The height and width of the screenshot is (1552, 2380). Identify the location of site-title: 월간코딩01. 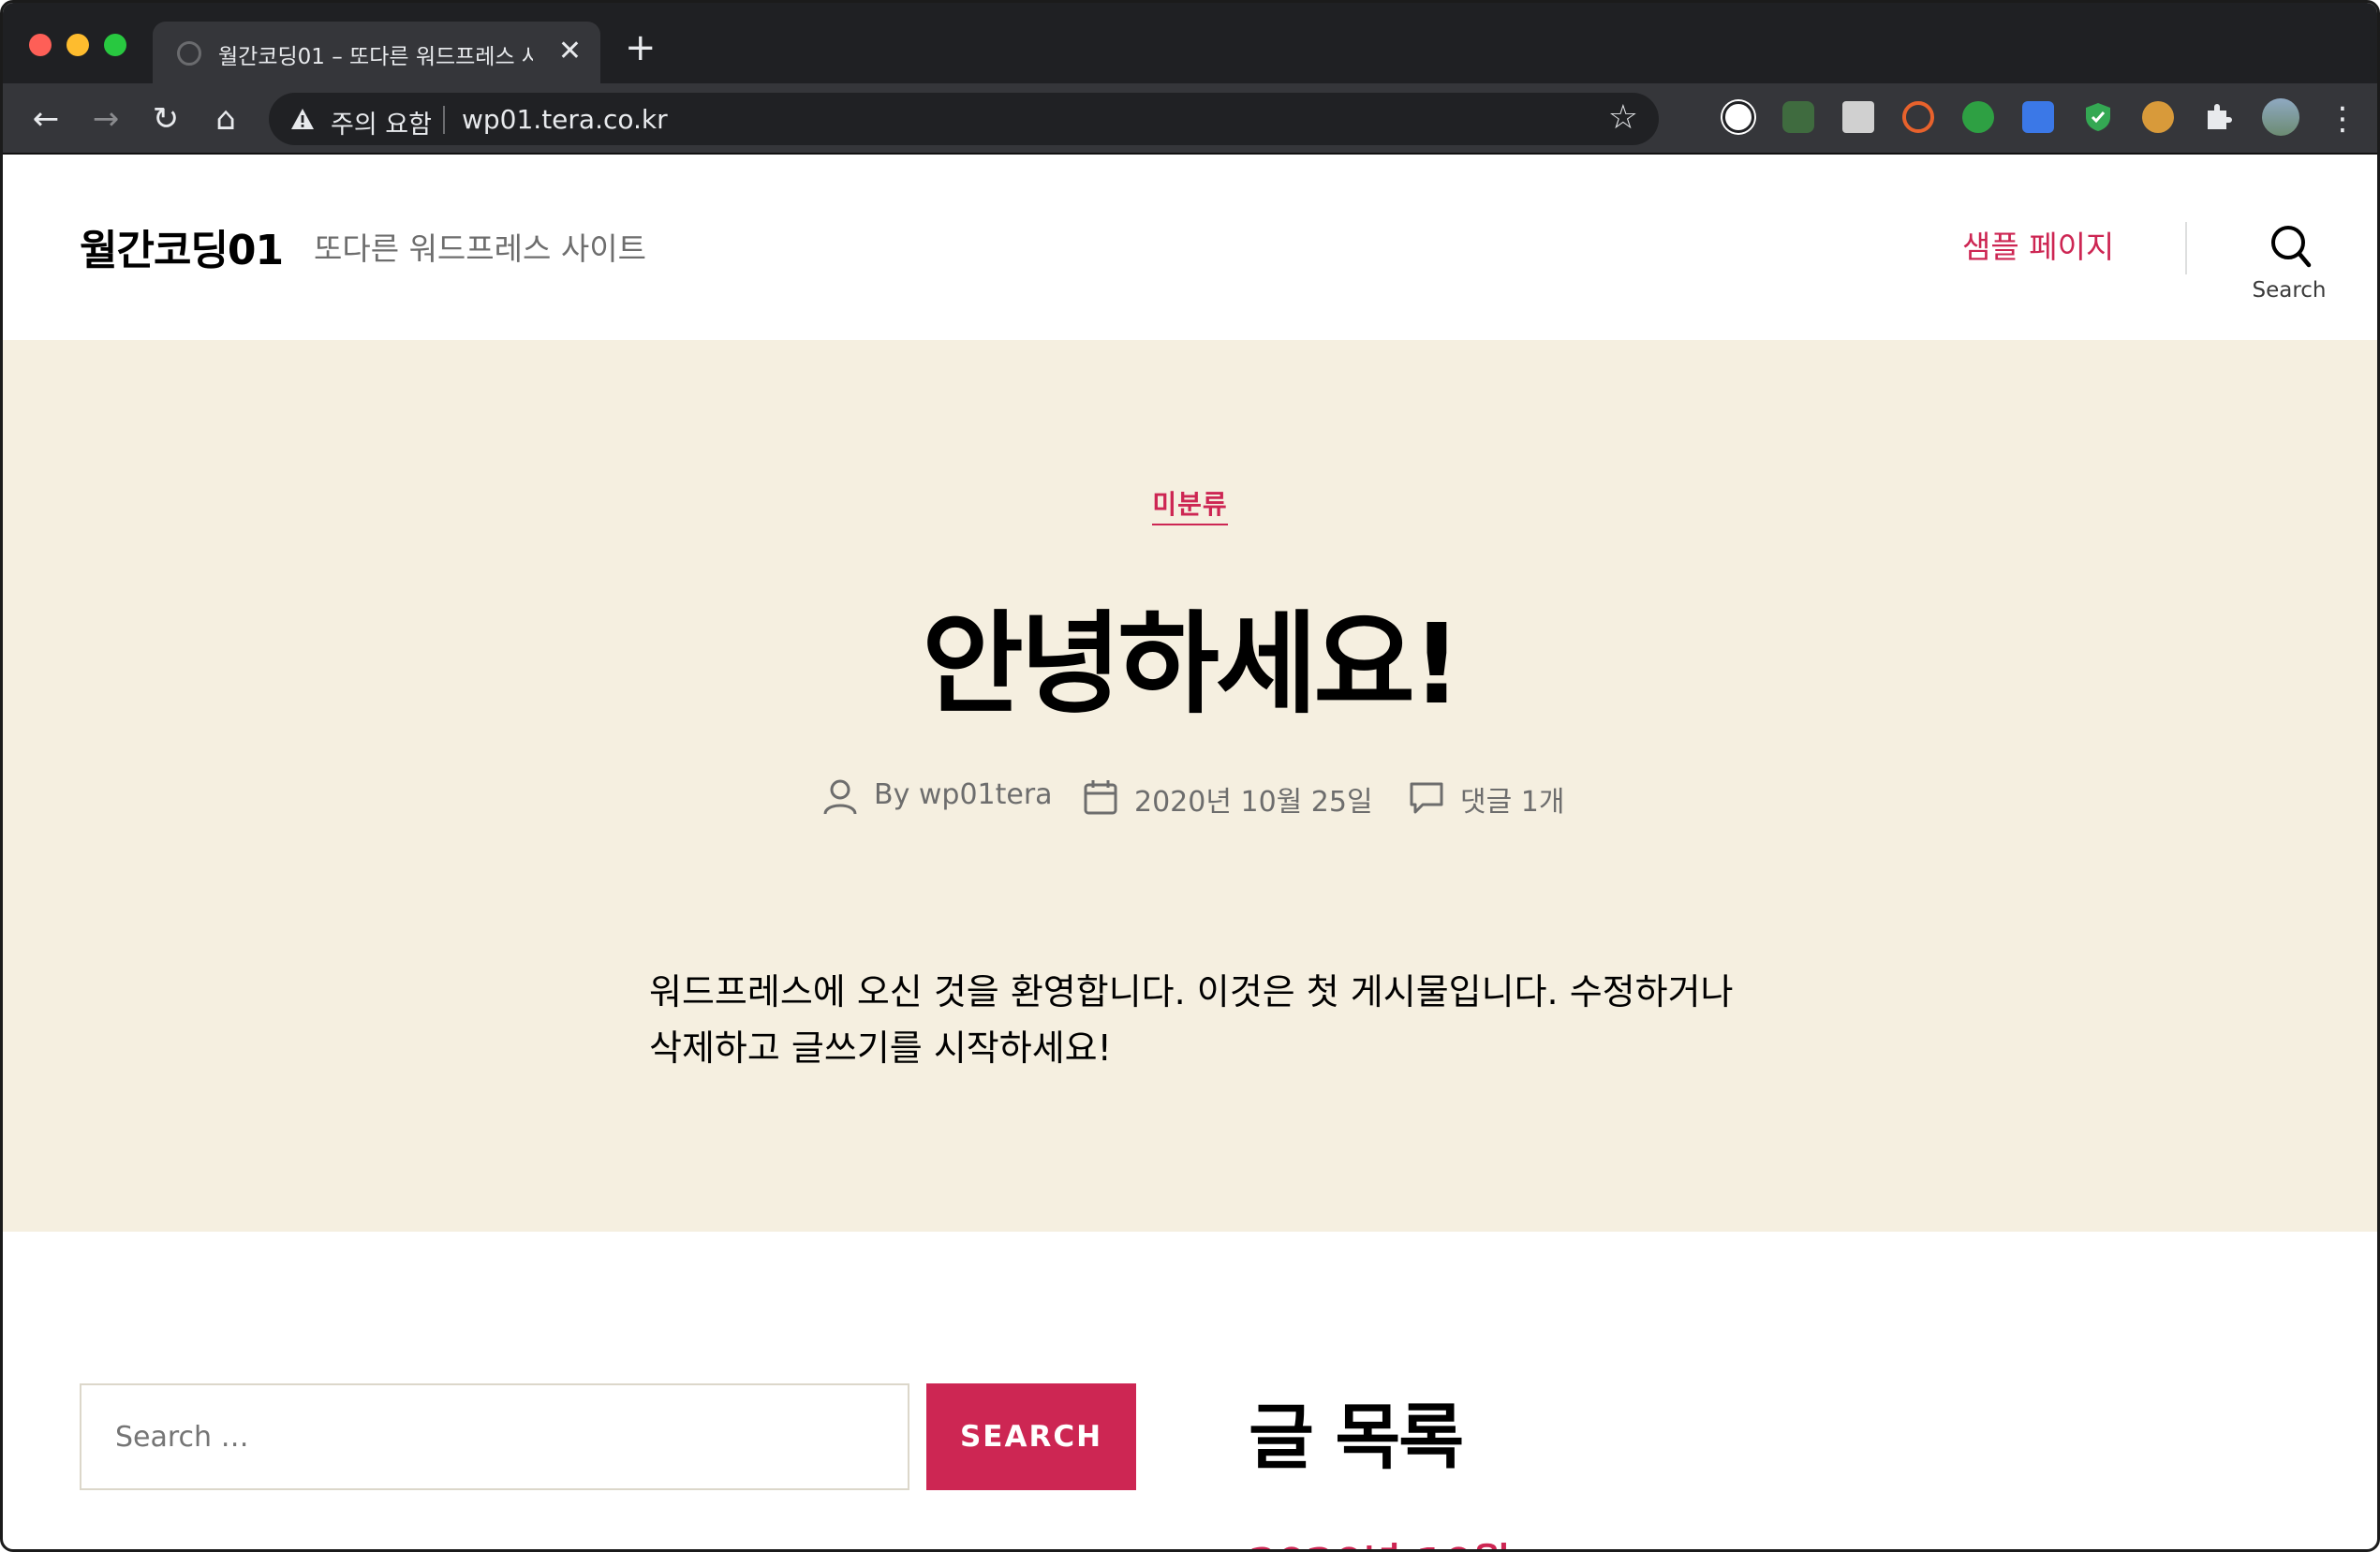
(182, 246).